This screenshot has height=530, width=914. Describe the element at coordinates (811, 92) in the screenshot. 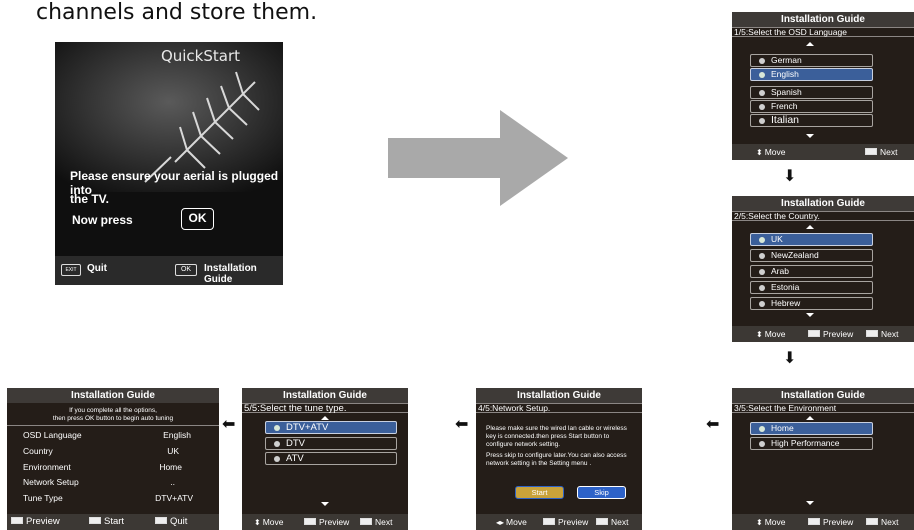

I see `option-spanish: Spanish` at that location.